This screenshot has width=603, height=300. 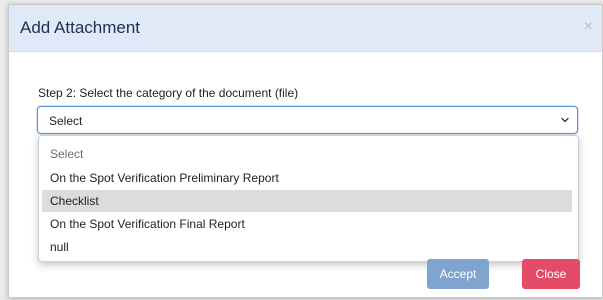 I want to click on option-select: Select, so click(x=307, y=154).